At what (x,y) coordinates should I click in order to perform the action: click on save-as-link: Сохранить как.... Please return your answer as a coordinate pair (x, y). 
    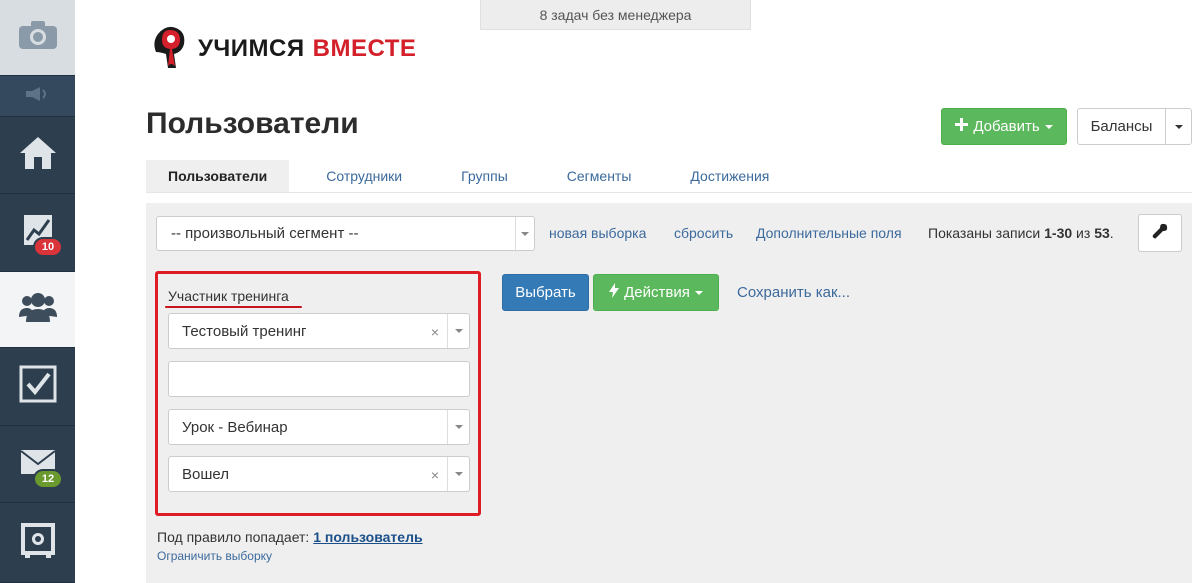
    Looking at the image, I should click on (793, 292).